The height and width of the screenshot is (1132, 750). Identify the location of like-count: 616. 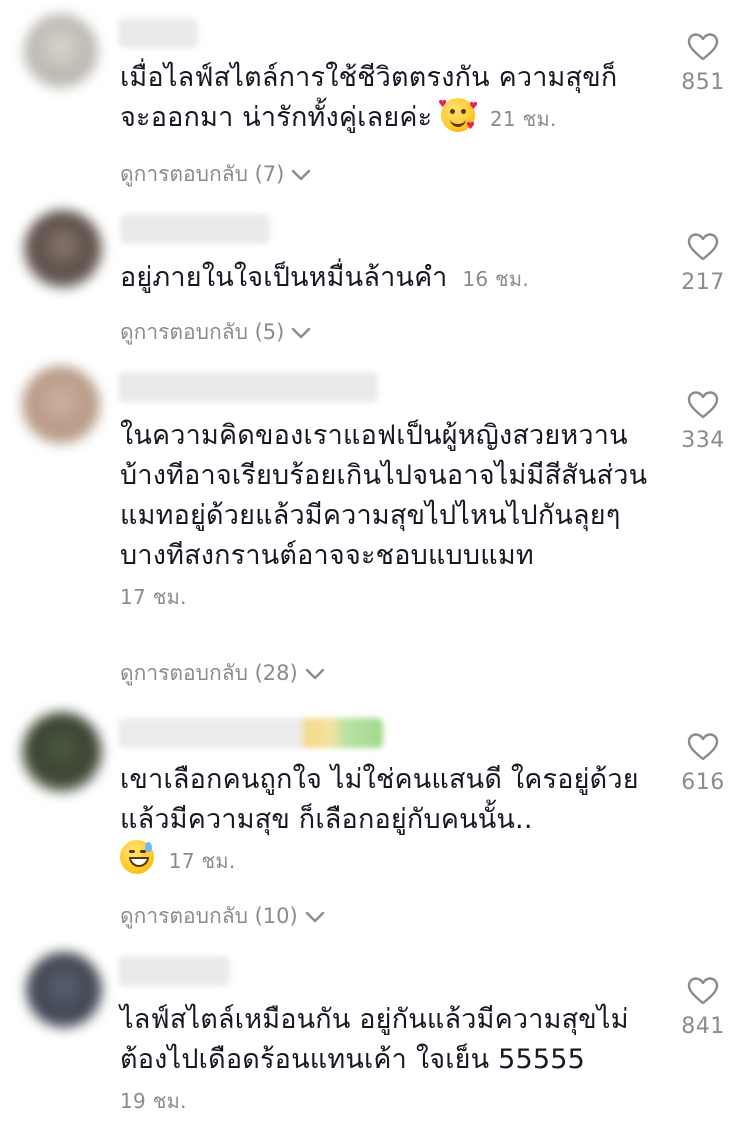
(703, 782).